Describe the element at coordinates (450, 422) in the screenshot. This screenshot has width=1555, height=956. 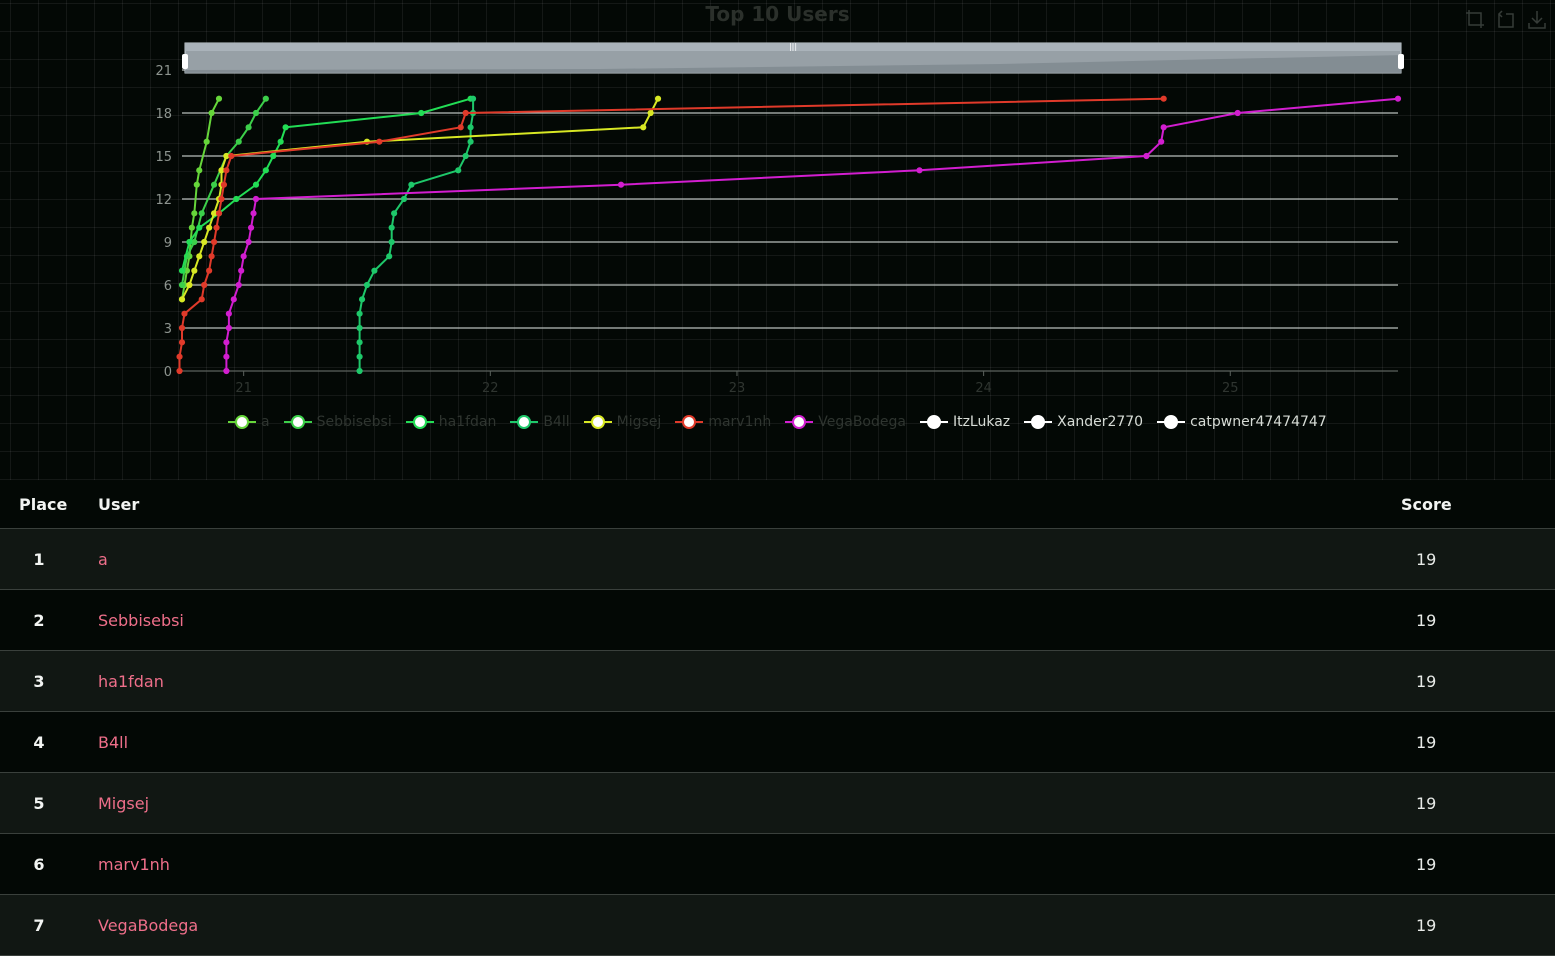
I see `legend-item: ha1fdan` at that location.